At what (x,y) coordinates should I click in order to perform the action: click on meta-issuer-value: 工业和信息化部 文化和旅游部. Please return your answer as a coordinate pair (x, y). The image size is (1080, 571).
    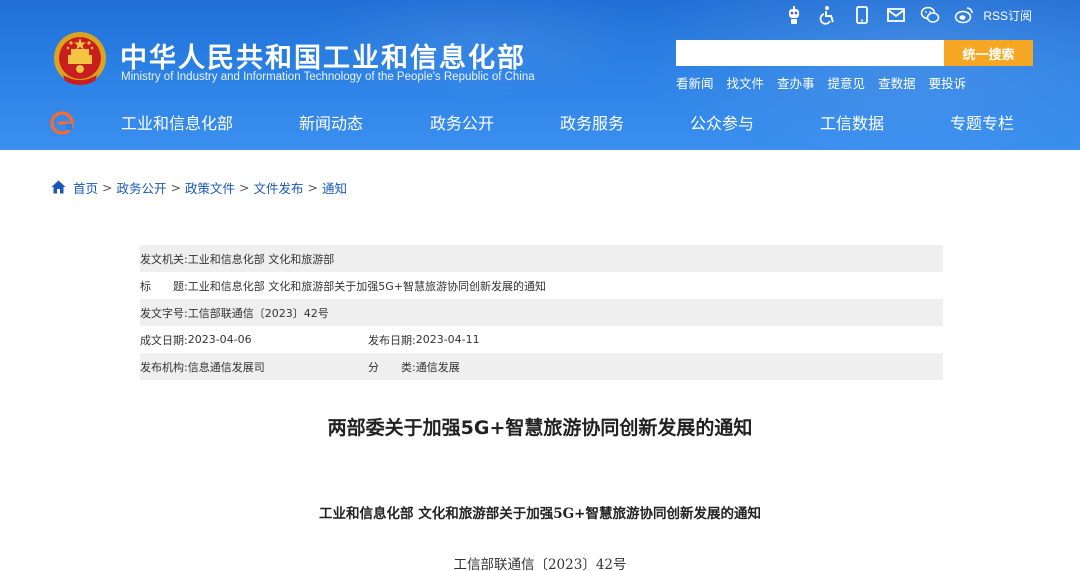
    Looking at the image, I should click on (261, 259).